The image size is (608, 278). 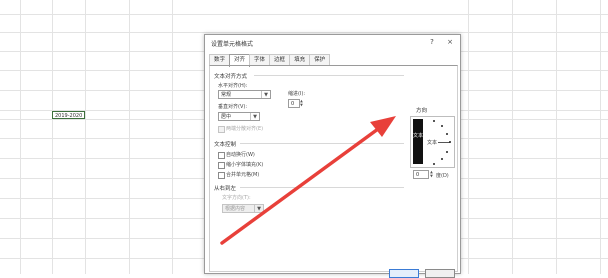 I want to click on vertical-text-label: 文本, so click(x=418, y=136).